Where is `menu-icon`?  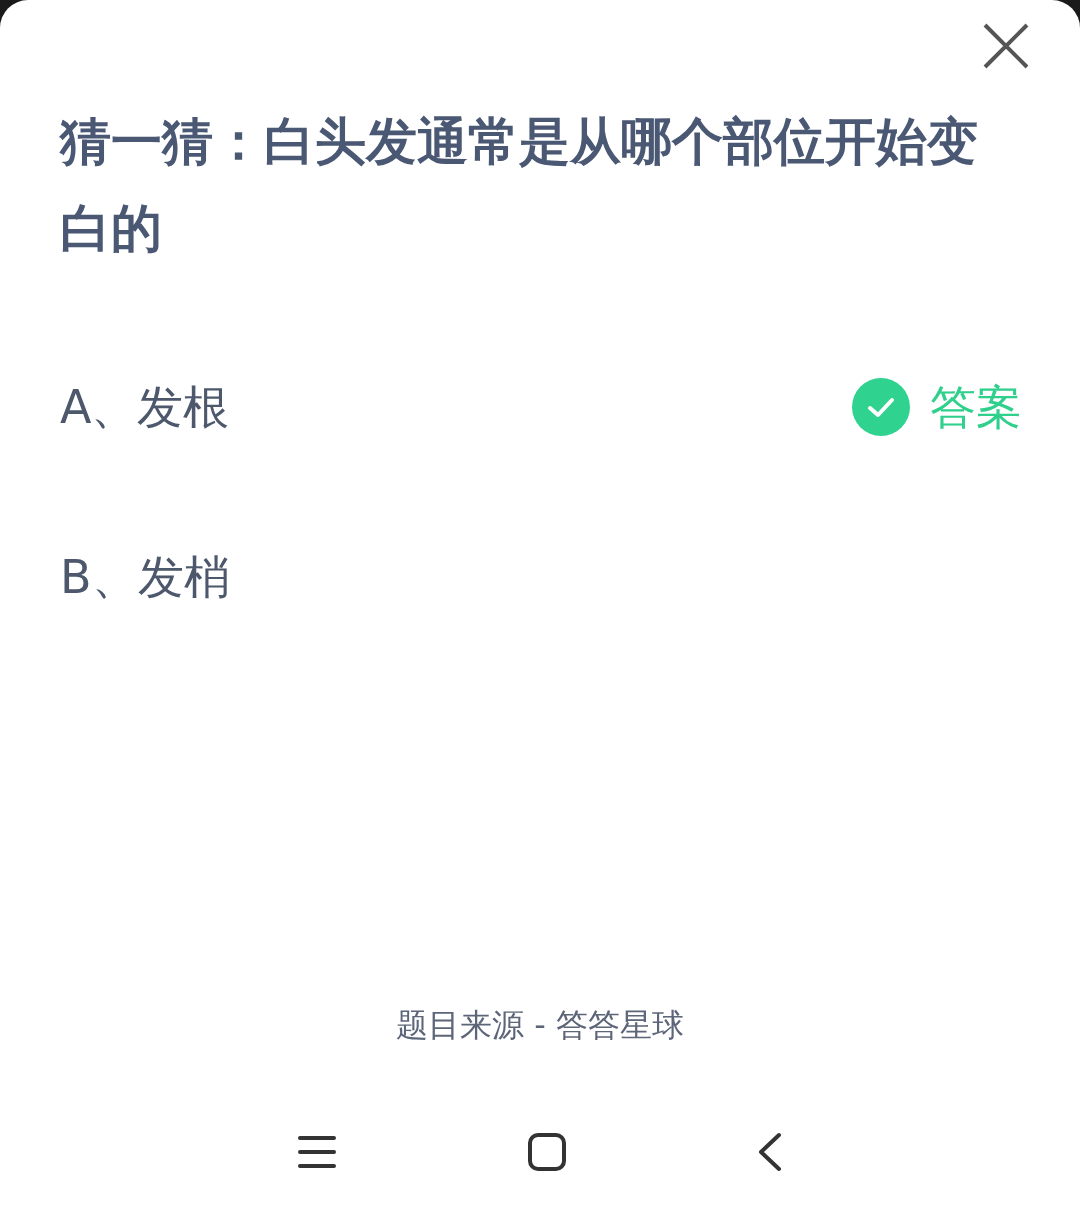
menu-icon is located at coordinates (317, 1152).